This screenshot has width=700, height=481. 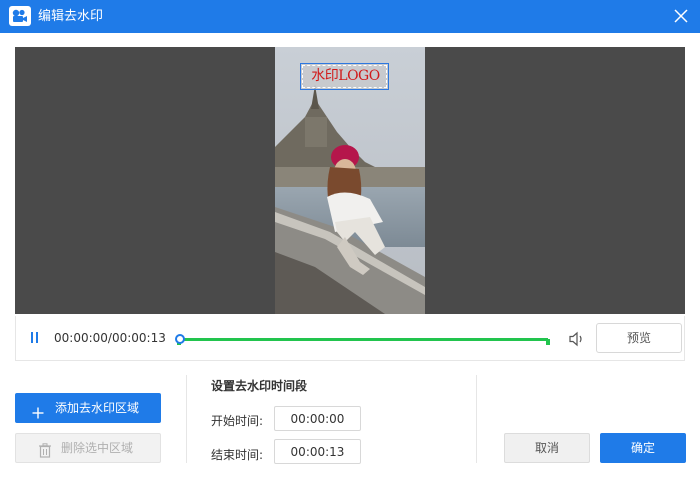 What do you see at coordinates (639, 338) in the screenshot?
I see `preview-button: 预览` at bounding box center [639, 338].